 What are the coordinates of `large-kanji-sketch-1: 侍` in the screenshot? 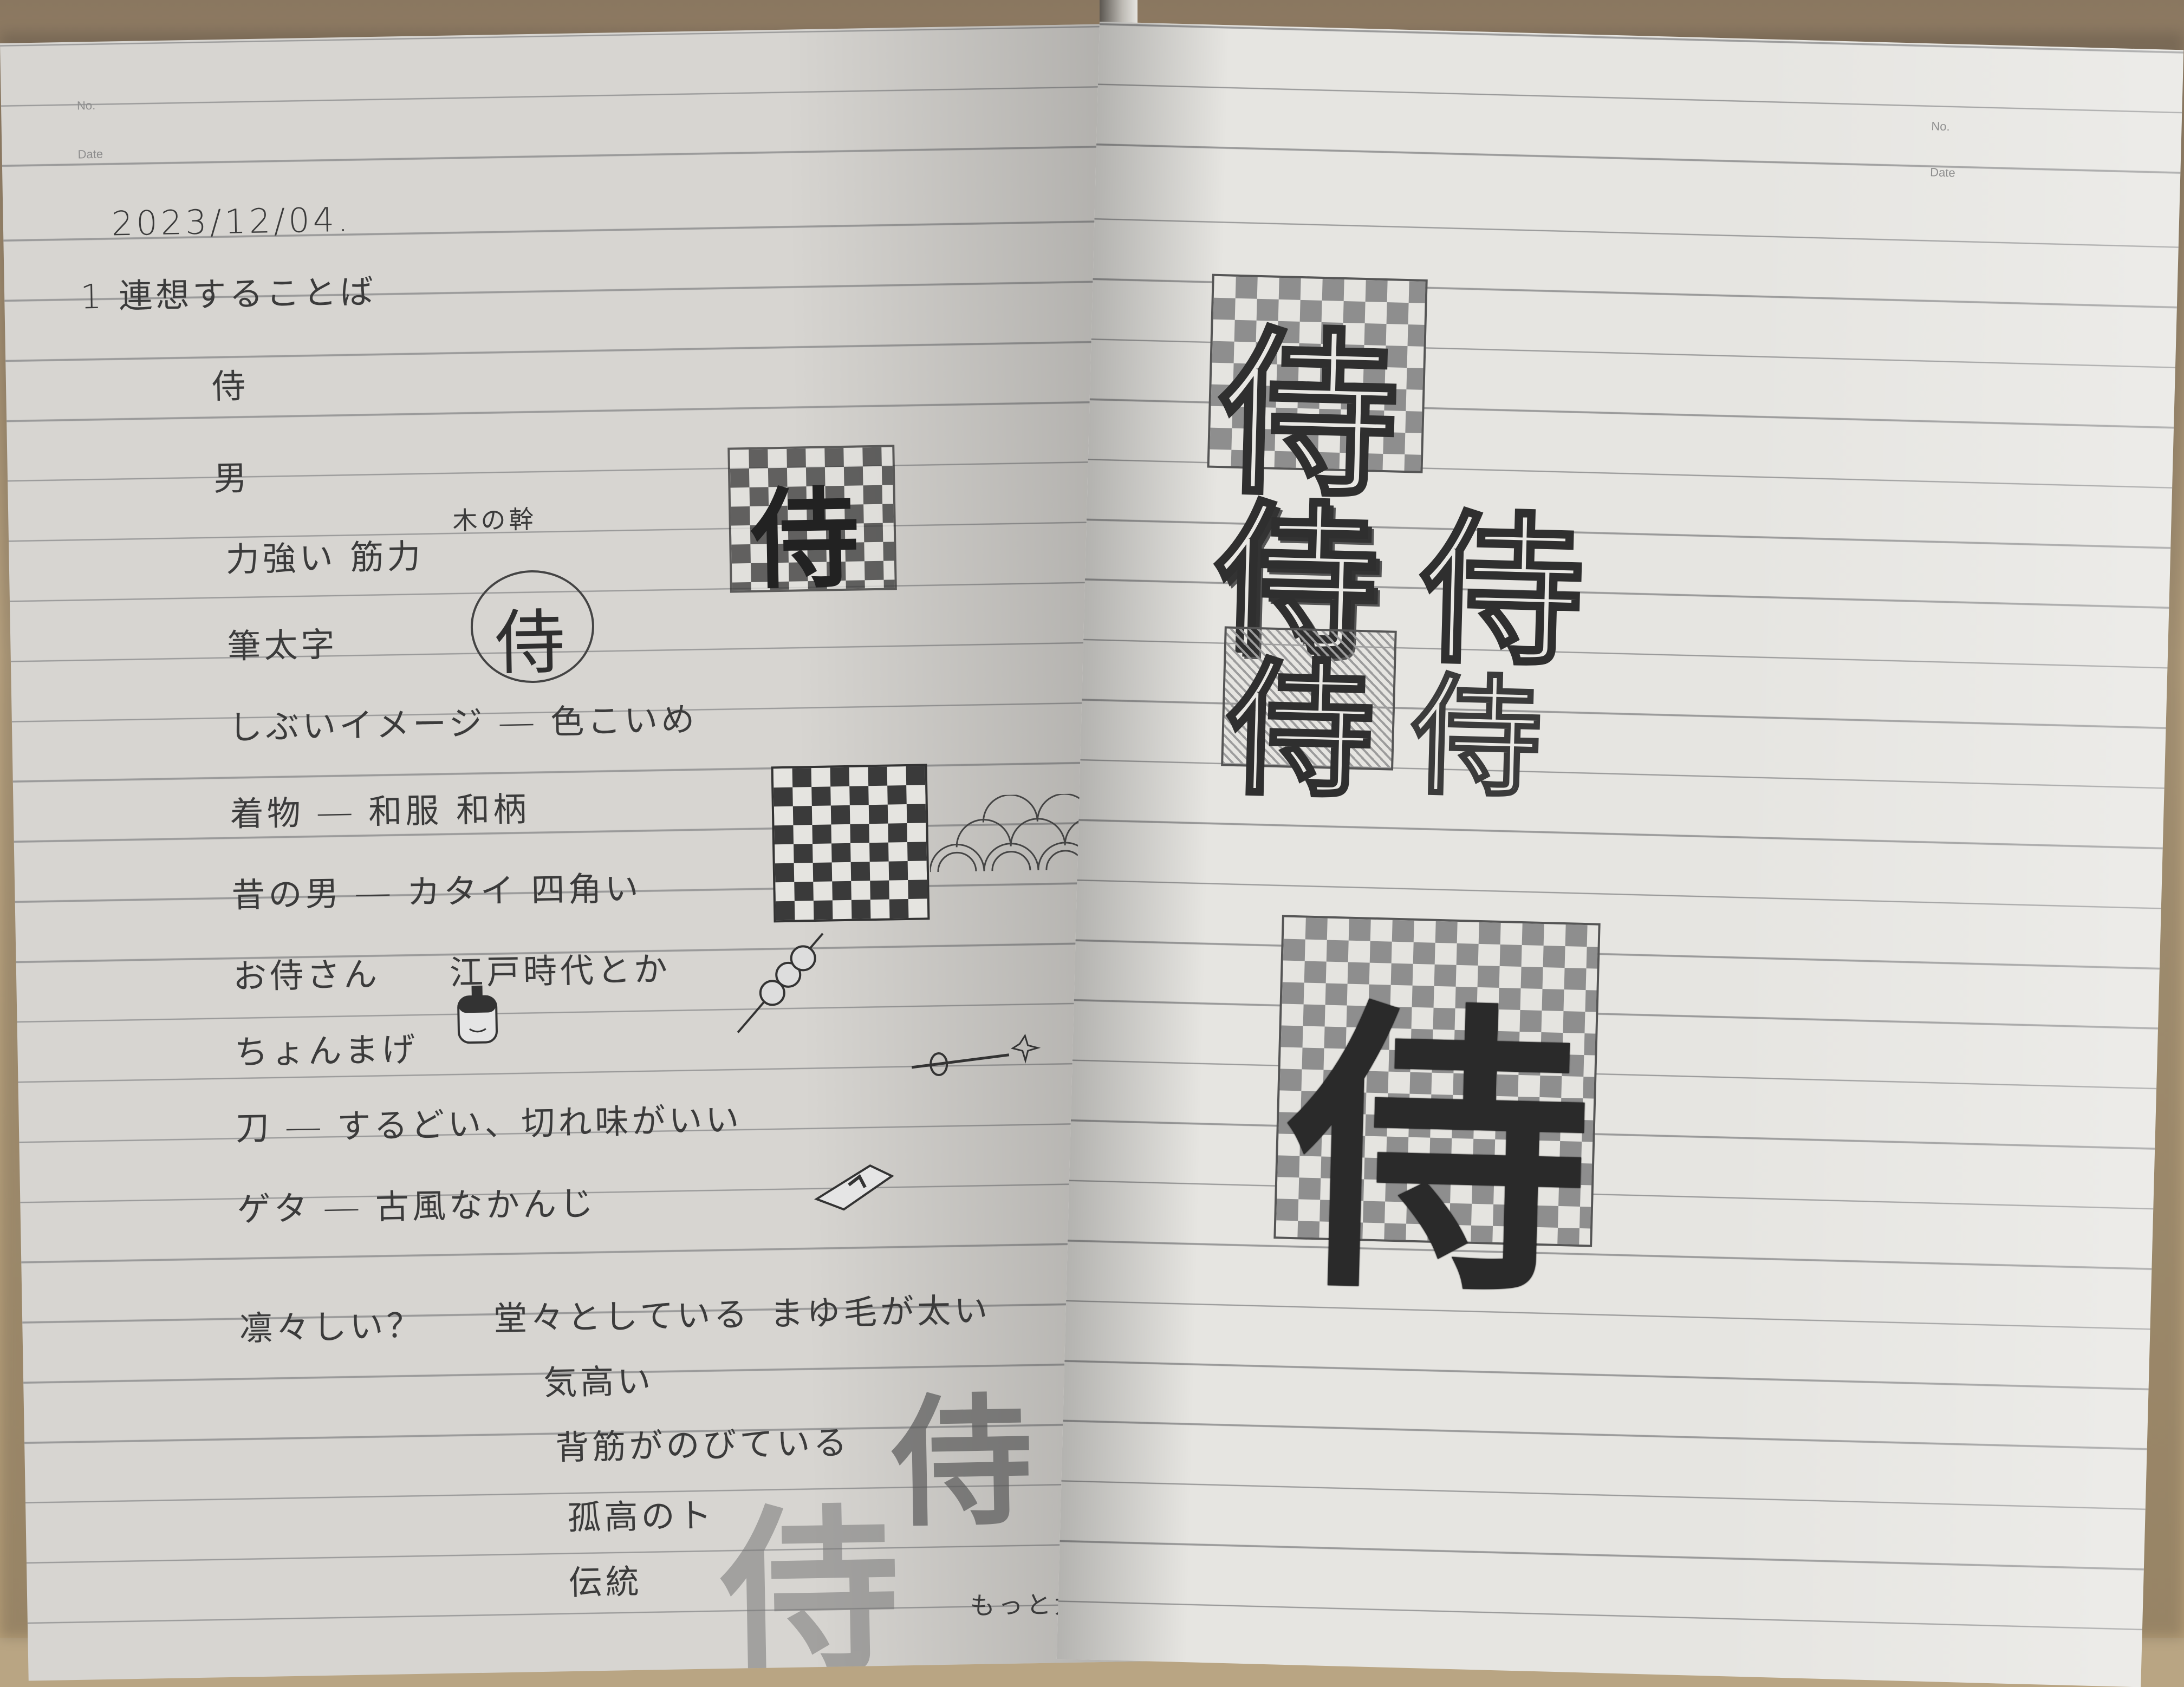 It's located at (809, 1584).